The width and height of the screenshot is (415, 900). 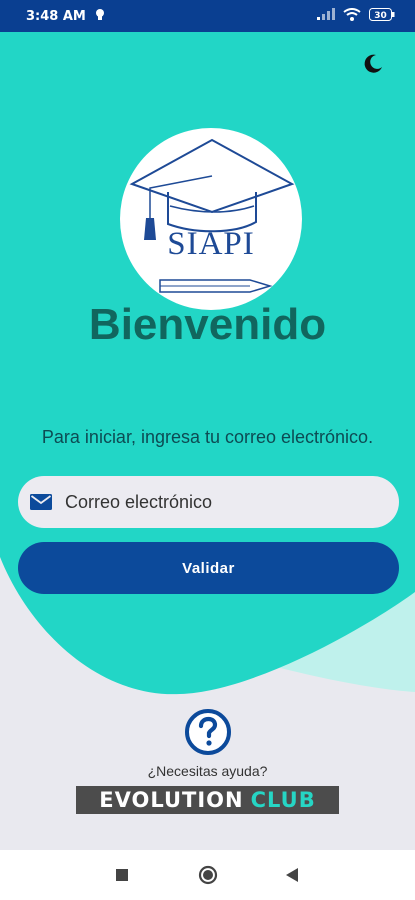 I want to click on square-icon, so click(x=122, y=875).